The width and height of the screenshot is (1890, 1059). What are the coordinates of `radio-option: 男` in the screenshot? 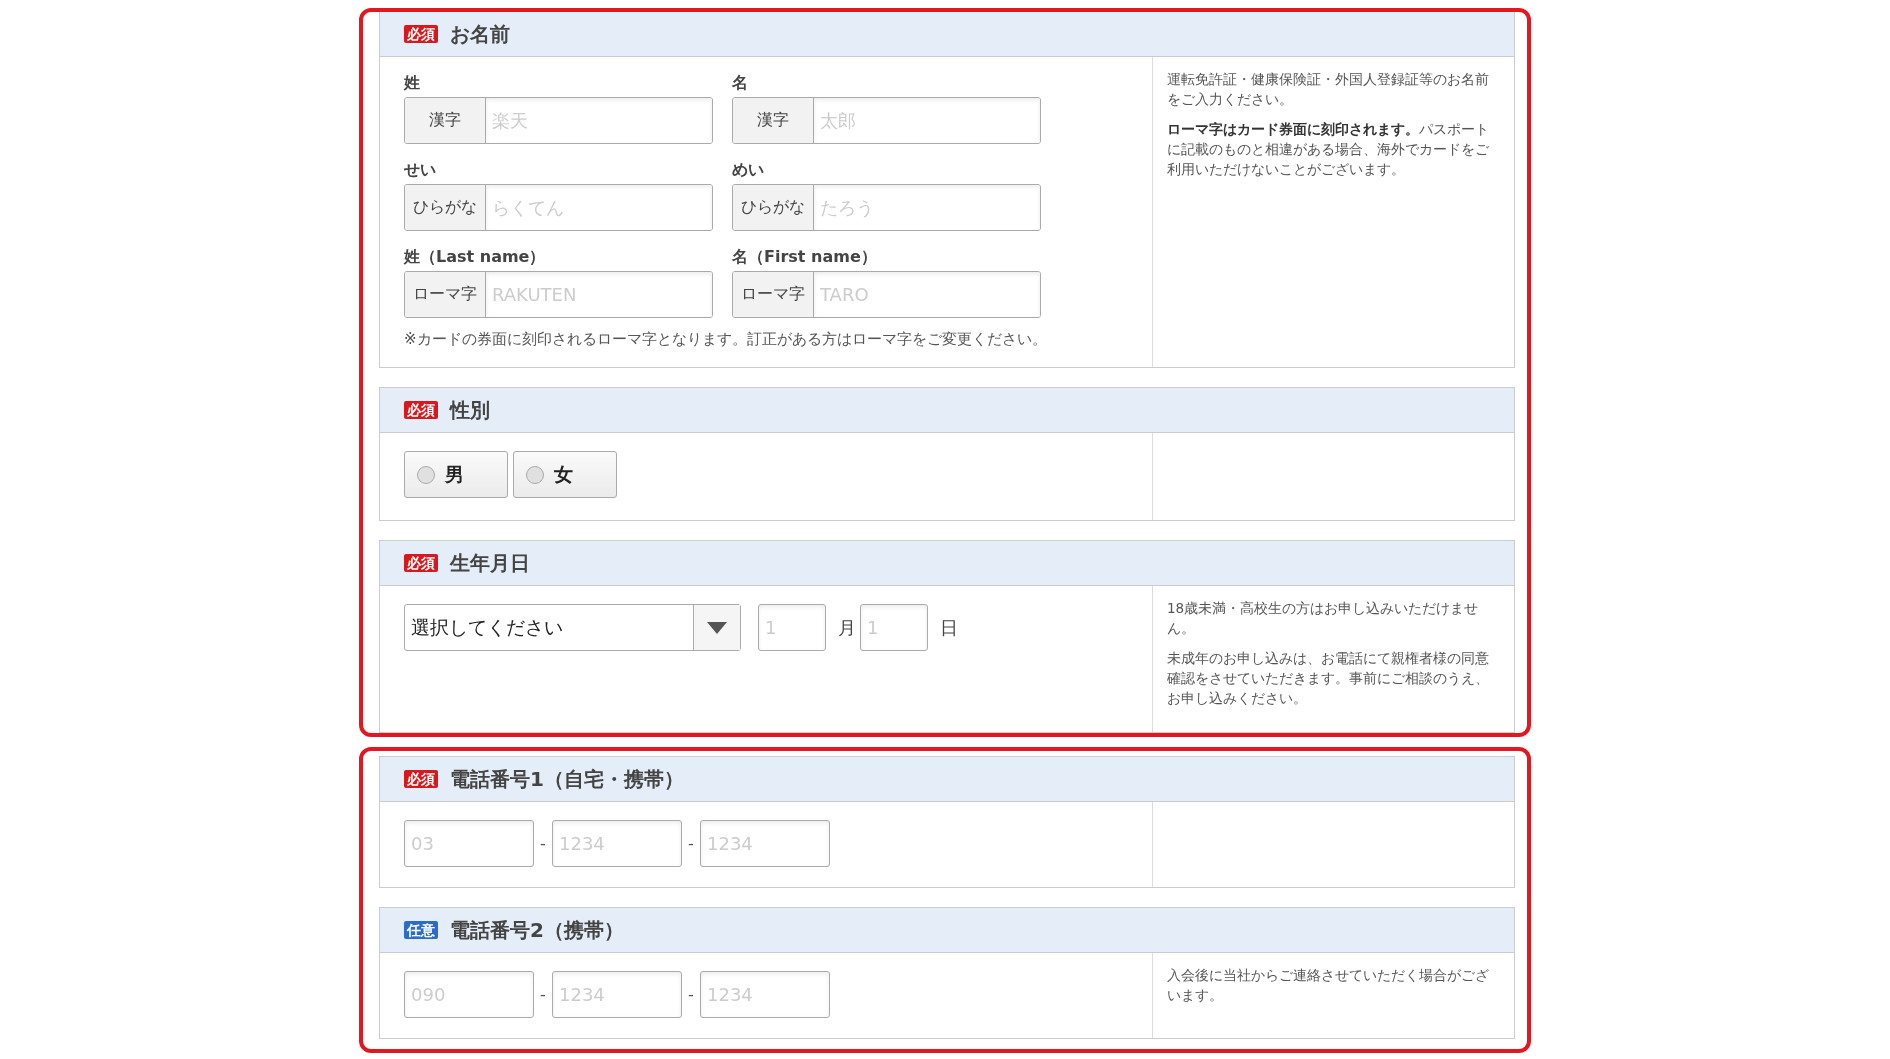 It's located at (456, 474).